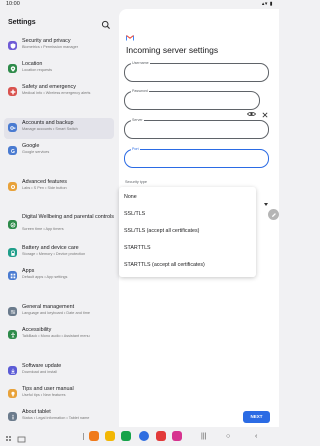 This screenshot has height=446, width=320. I want to click on sidebar-item-subtitle: Manage accounts • Smart Switch, so click(50, 129).